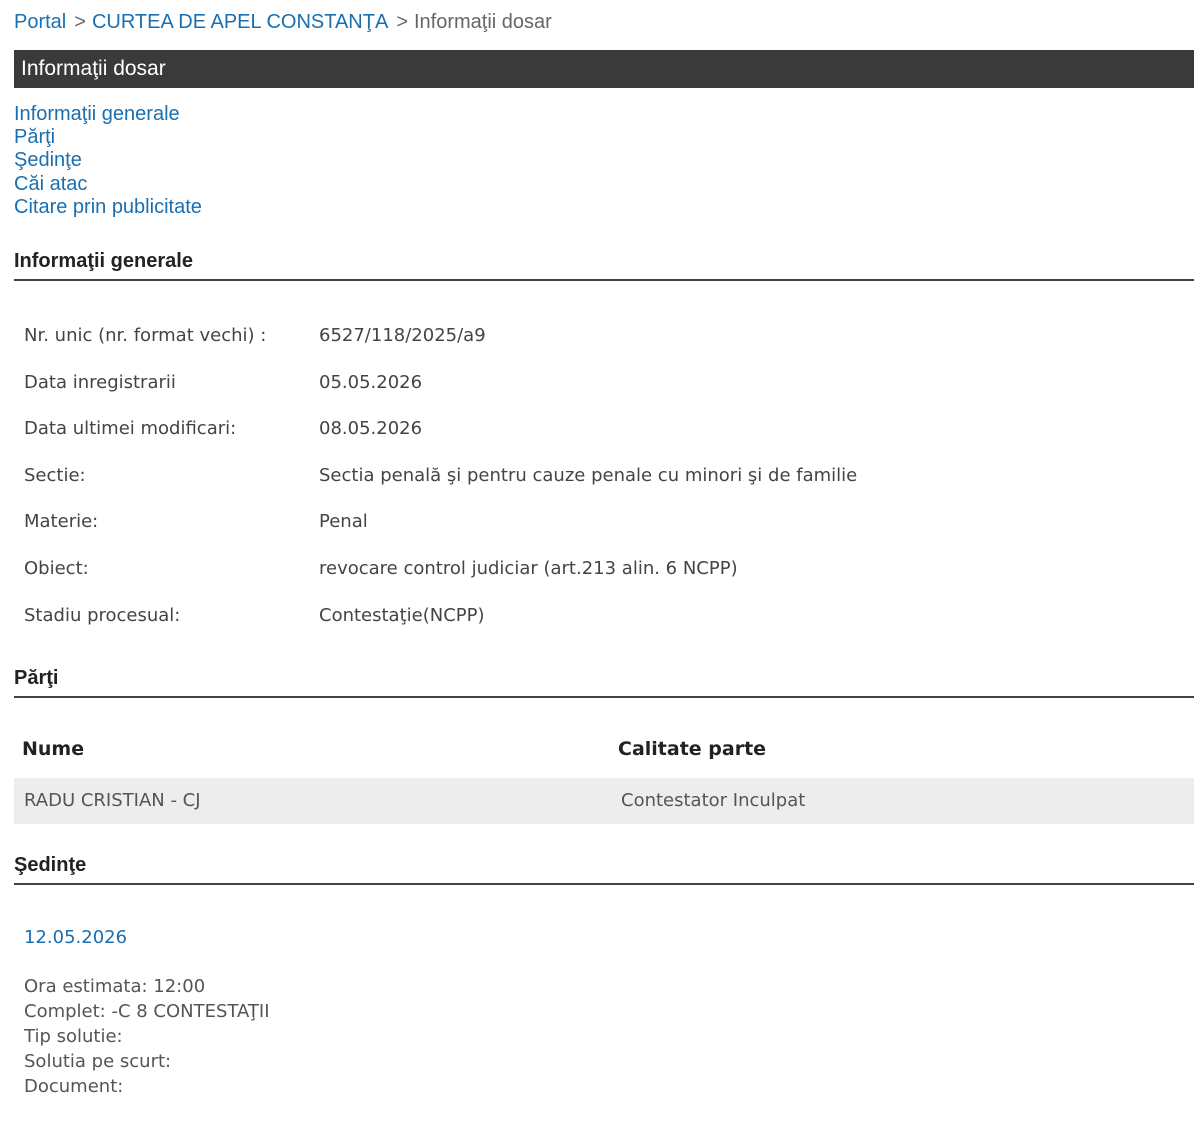 This screenshot has height=1133, width=1200. I want to click on anchor-link-informatii-generale: Informaţii generale, so click(97, 114).